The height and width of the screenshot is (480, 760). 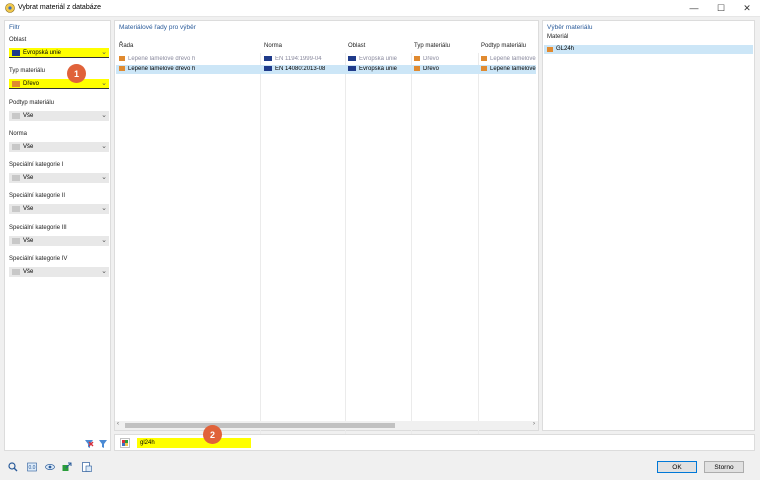 I want to click on maximize-button: ☐, so click(x=721, y=8).